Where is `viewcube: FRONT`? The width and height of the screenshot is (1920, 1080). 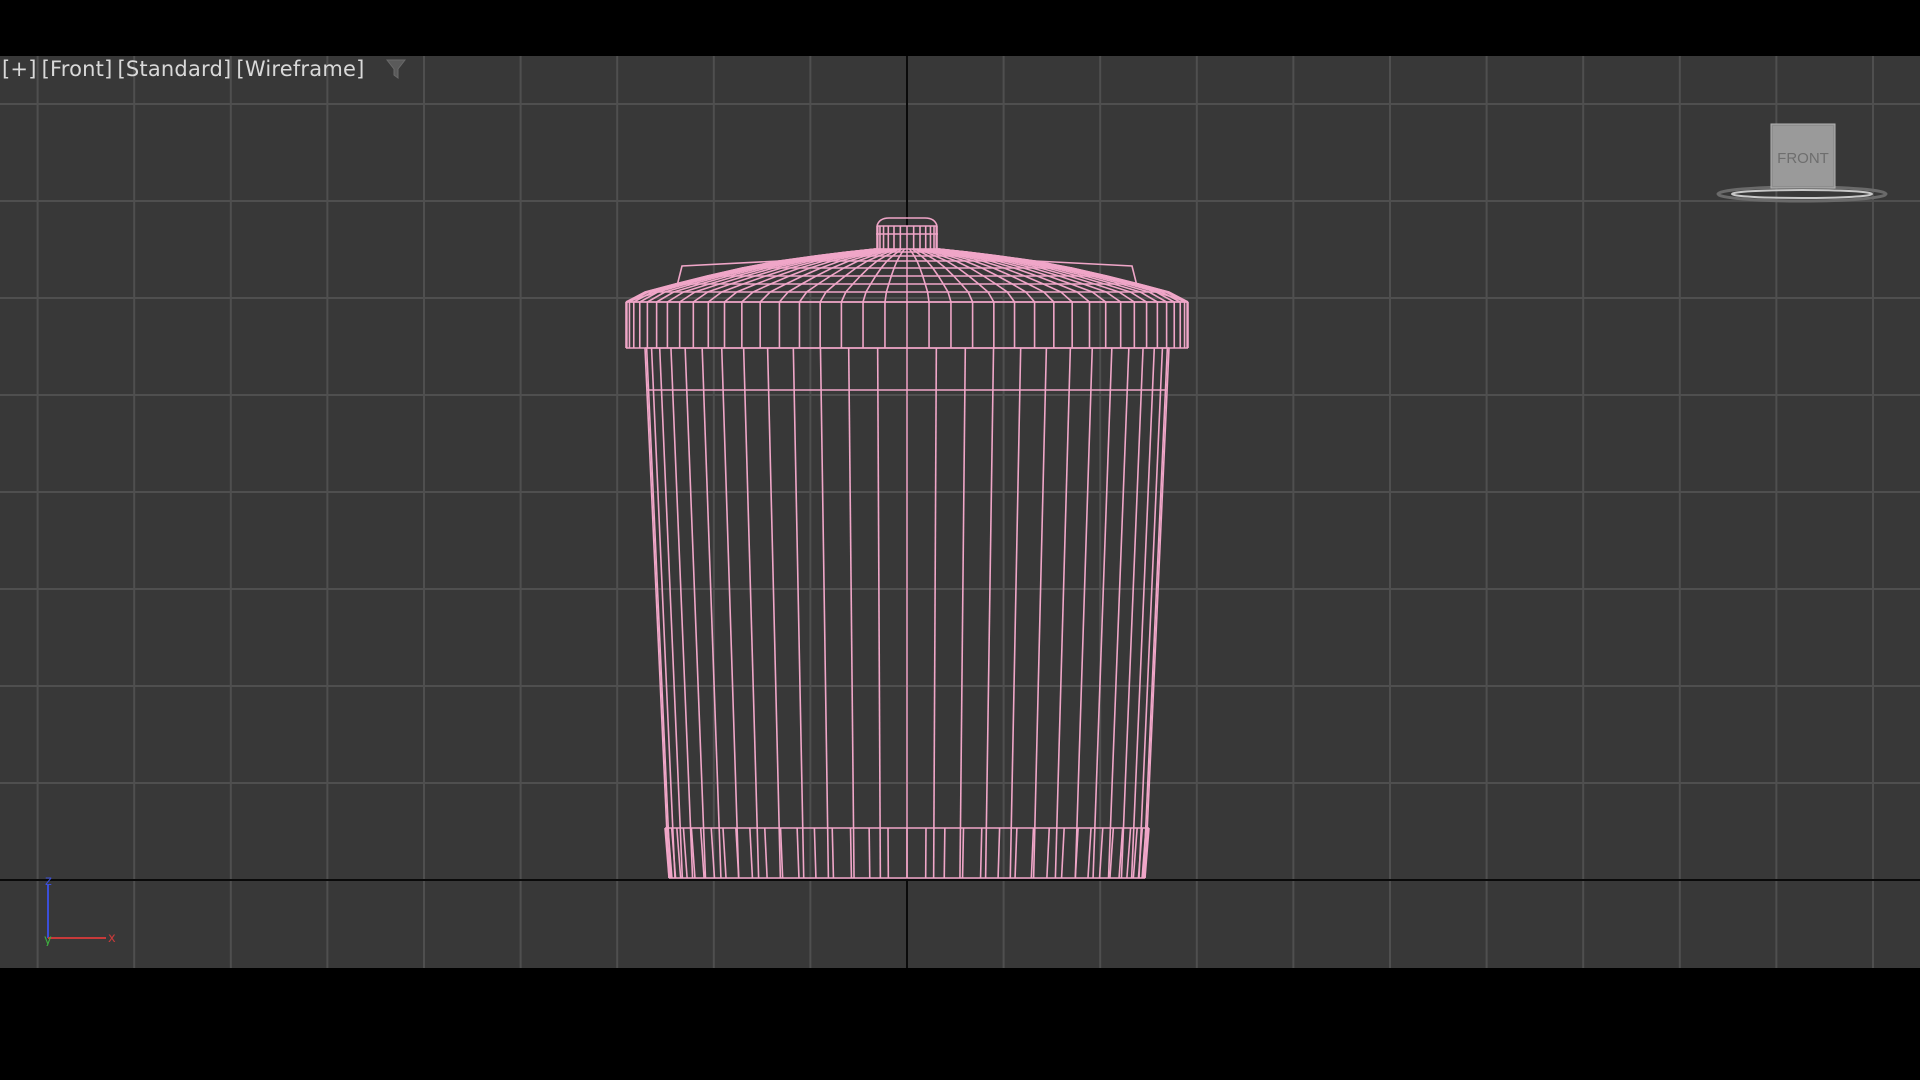
viewcube: FRONT is located at coordinates (1802, 167).